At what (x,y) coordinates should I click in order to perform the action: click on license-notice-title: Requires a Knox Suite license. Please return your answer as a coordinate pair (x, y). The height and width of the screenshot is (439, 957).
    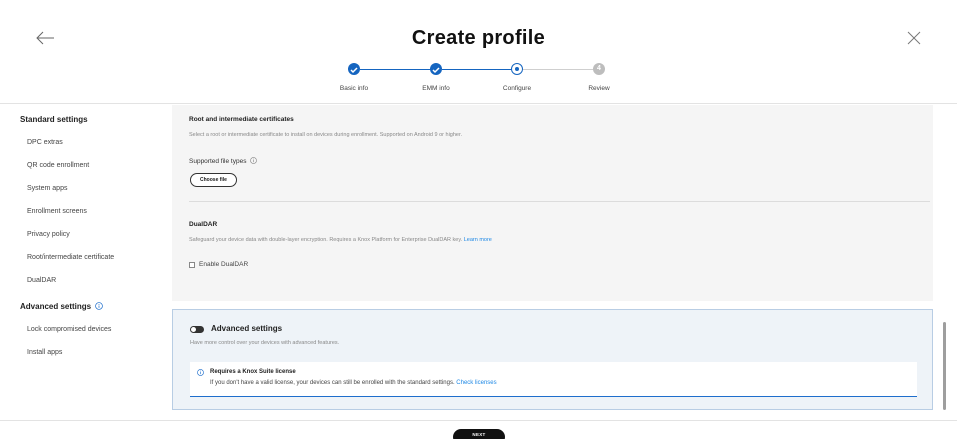
    Looking at the image, I should click on (253, 372).